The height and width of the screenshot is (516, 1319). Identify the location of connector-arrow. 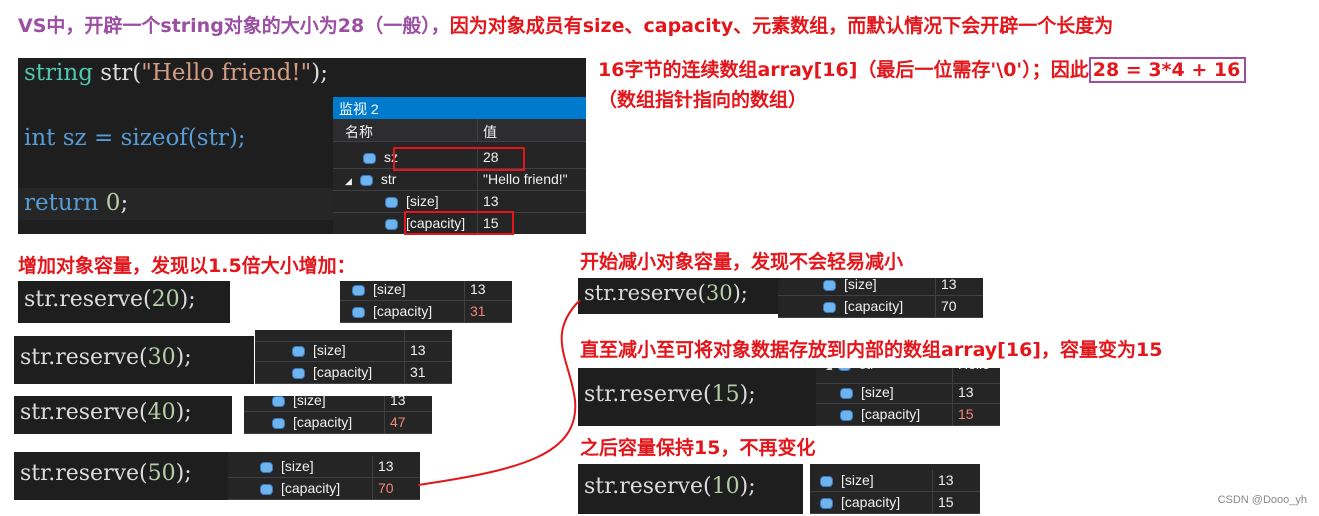
(499, 392).